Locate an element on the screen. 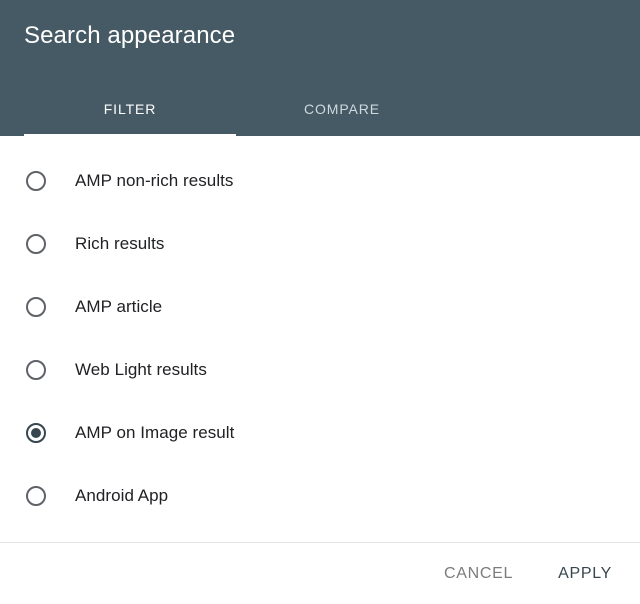  list-item: AMP article is located at coordinates (320, 306).